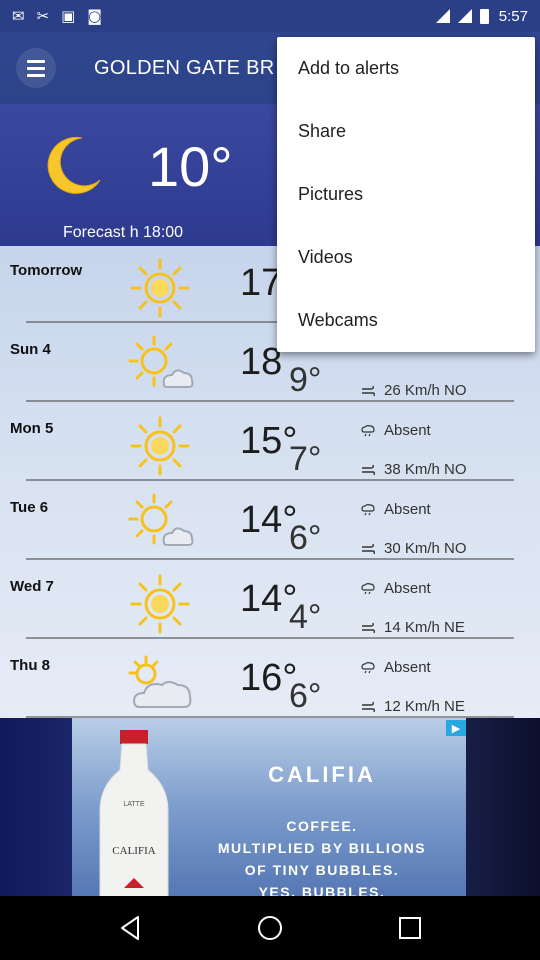  I want to click on menu-item-pictures: Pictures, so click(406, 194).